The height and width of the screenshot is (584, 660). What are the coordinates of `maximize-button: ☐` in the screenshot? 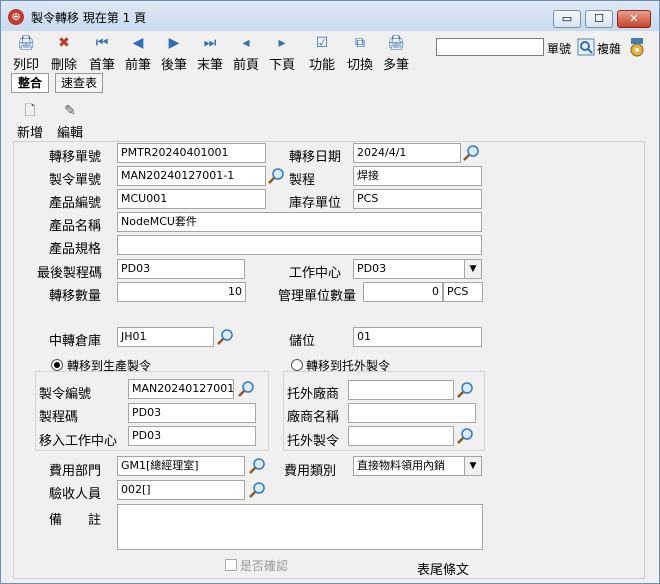 It's located at (599, 19).